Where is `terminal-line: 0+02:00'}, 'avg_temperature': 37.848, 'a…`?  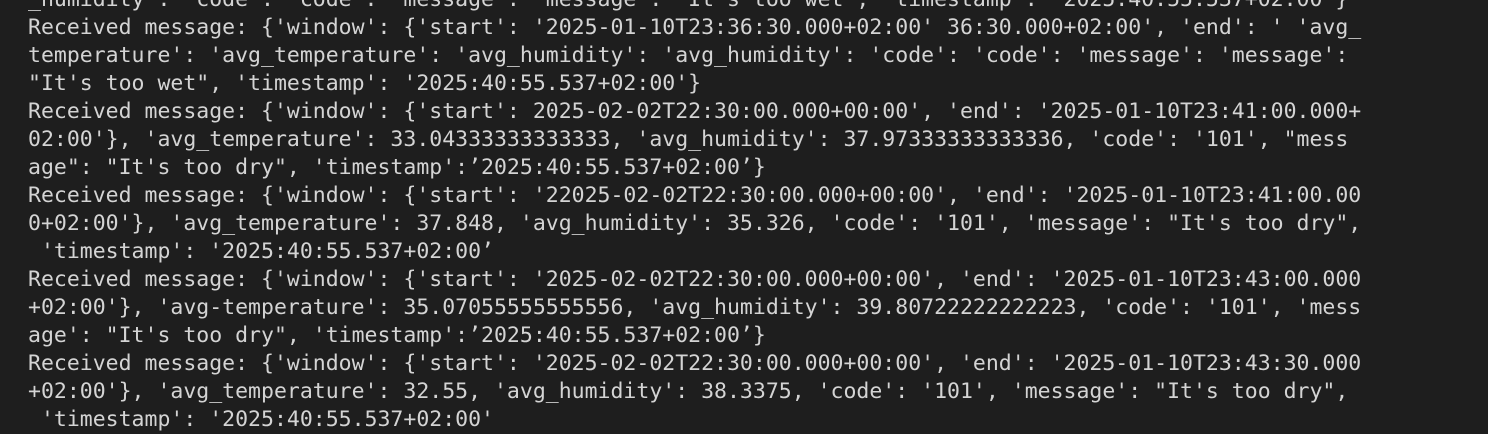
terminal-line: 0+02:00'}, 'avg_temperature': 37.848, 'a… is located at coordinates (695, 223).